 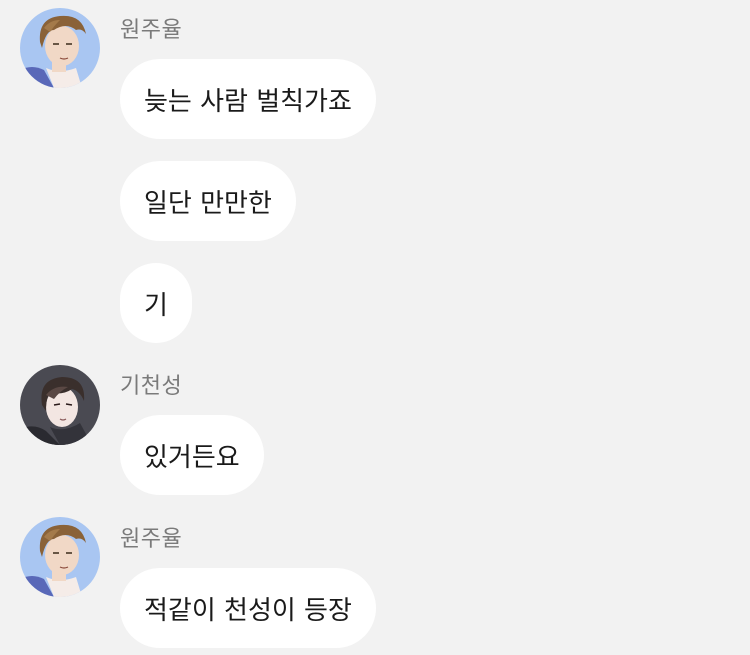 What do you see at coordinates (60, 405) in the screenshot?
I see `dark-hair-man-avatar-icon` at bounding box center [60, 405].